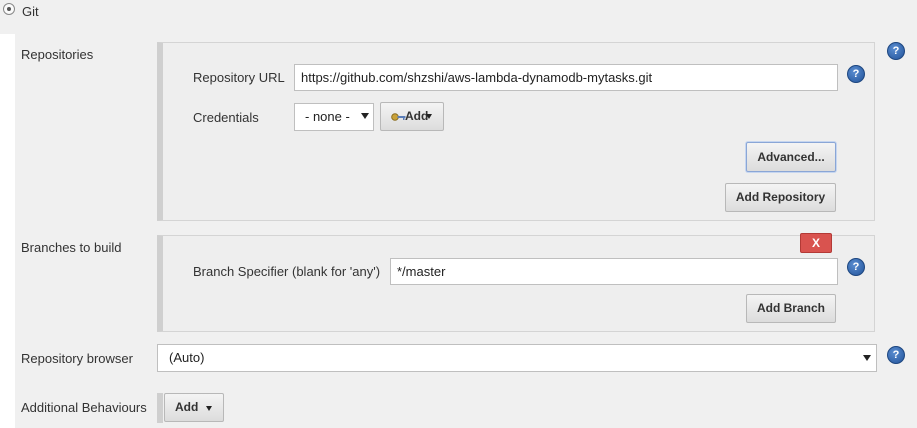 This screenshot has height=428, width=917. Describe the element at coordinates (71, 247) in the screenshot. I see `branches-label: Branches to build` at that location.